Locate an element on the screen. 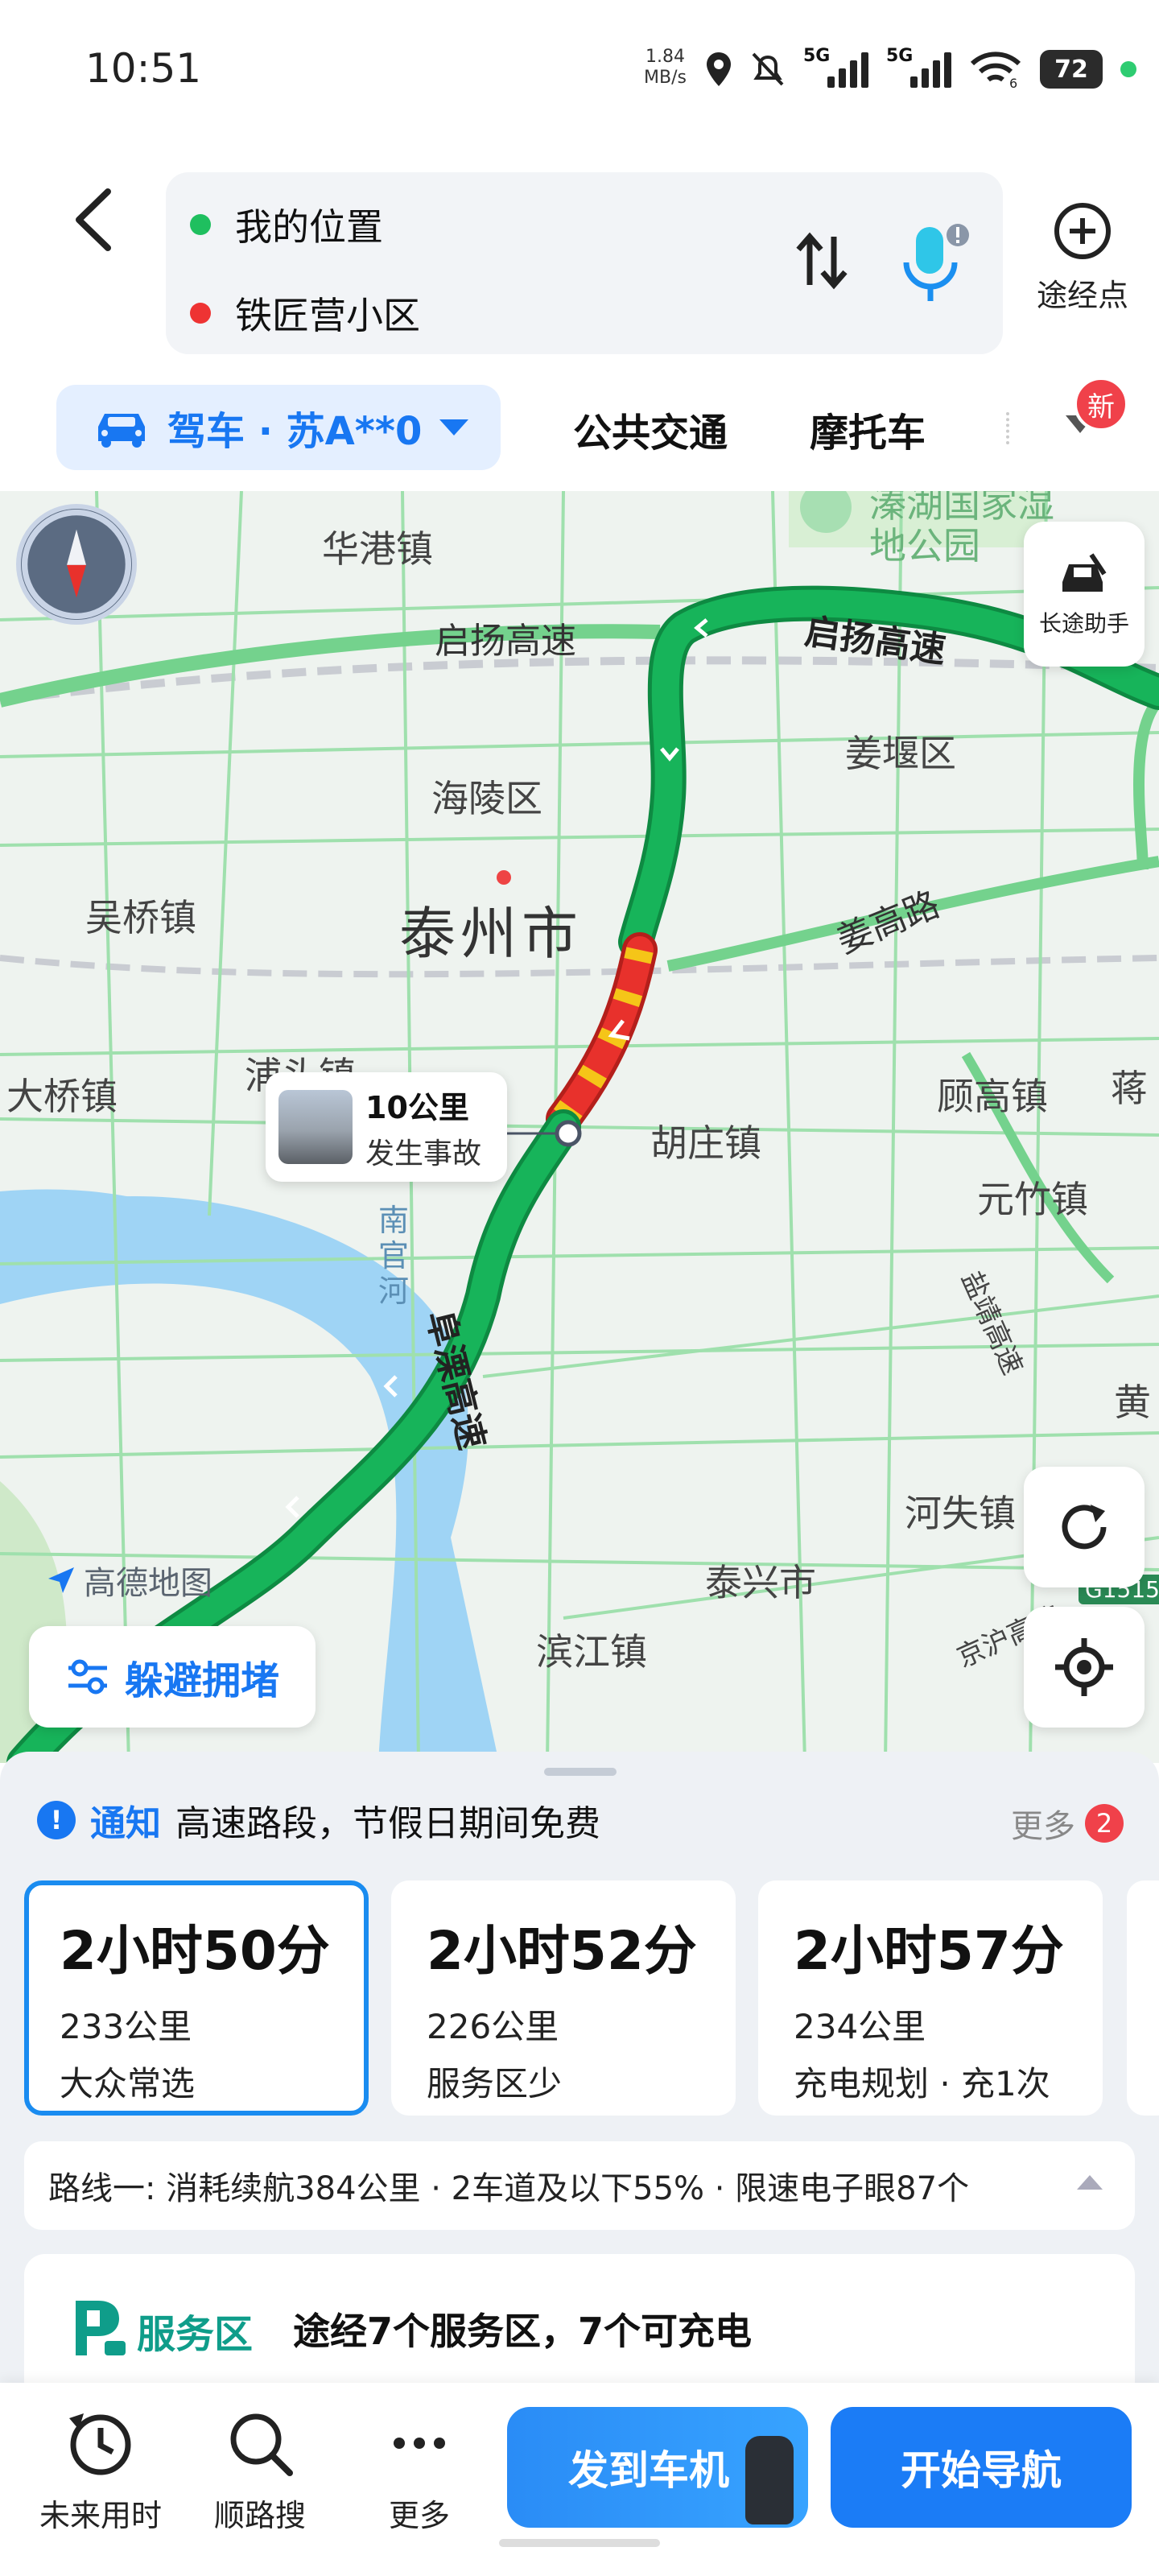  future-time-label: 未来用时 is located at coordinates (100, 2515).